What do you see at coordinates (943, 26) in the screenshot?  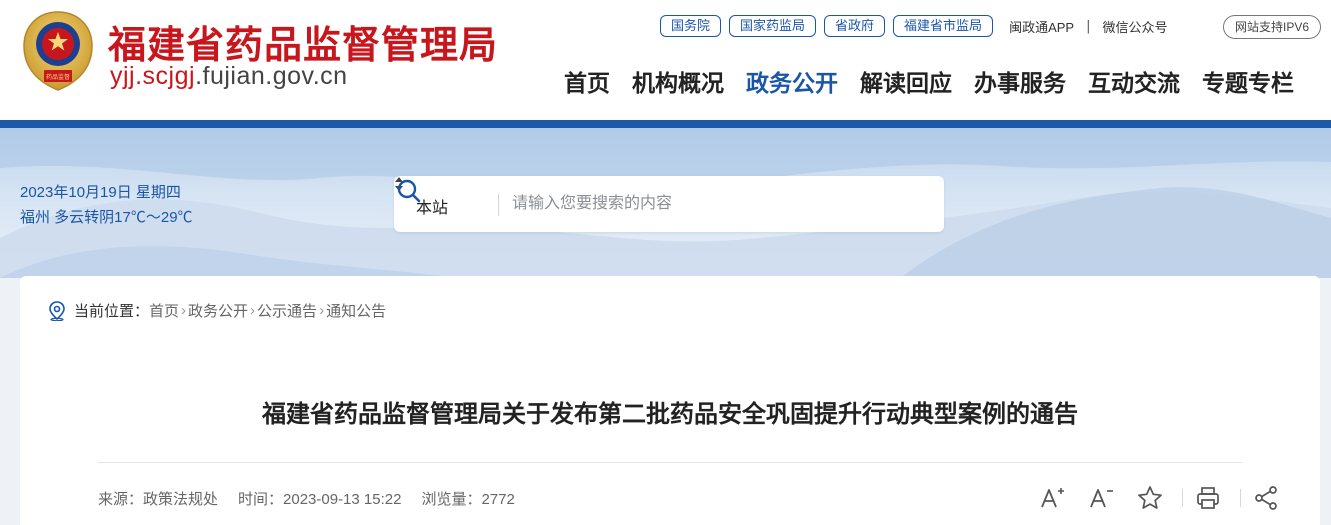 I see `link-market-supervision: 福建省市监局` at bounding box center [943, 26].